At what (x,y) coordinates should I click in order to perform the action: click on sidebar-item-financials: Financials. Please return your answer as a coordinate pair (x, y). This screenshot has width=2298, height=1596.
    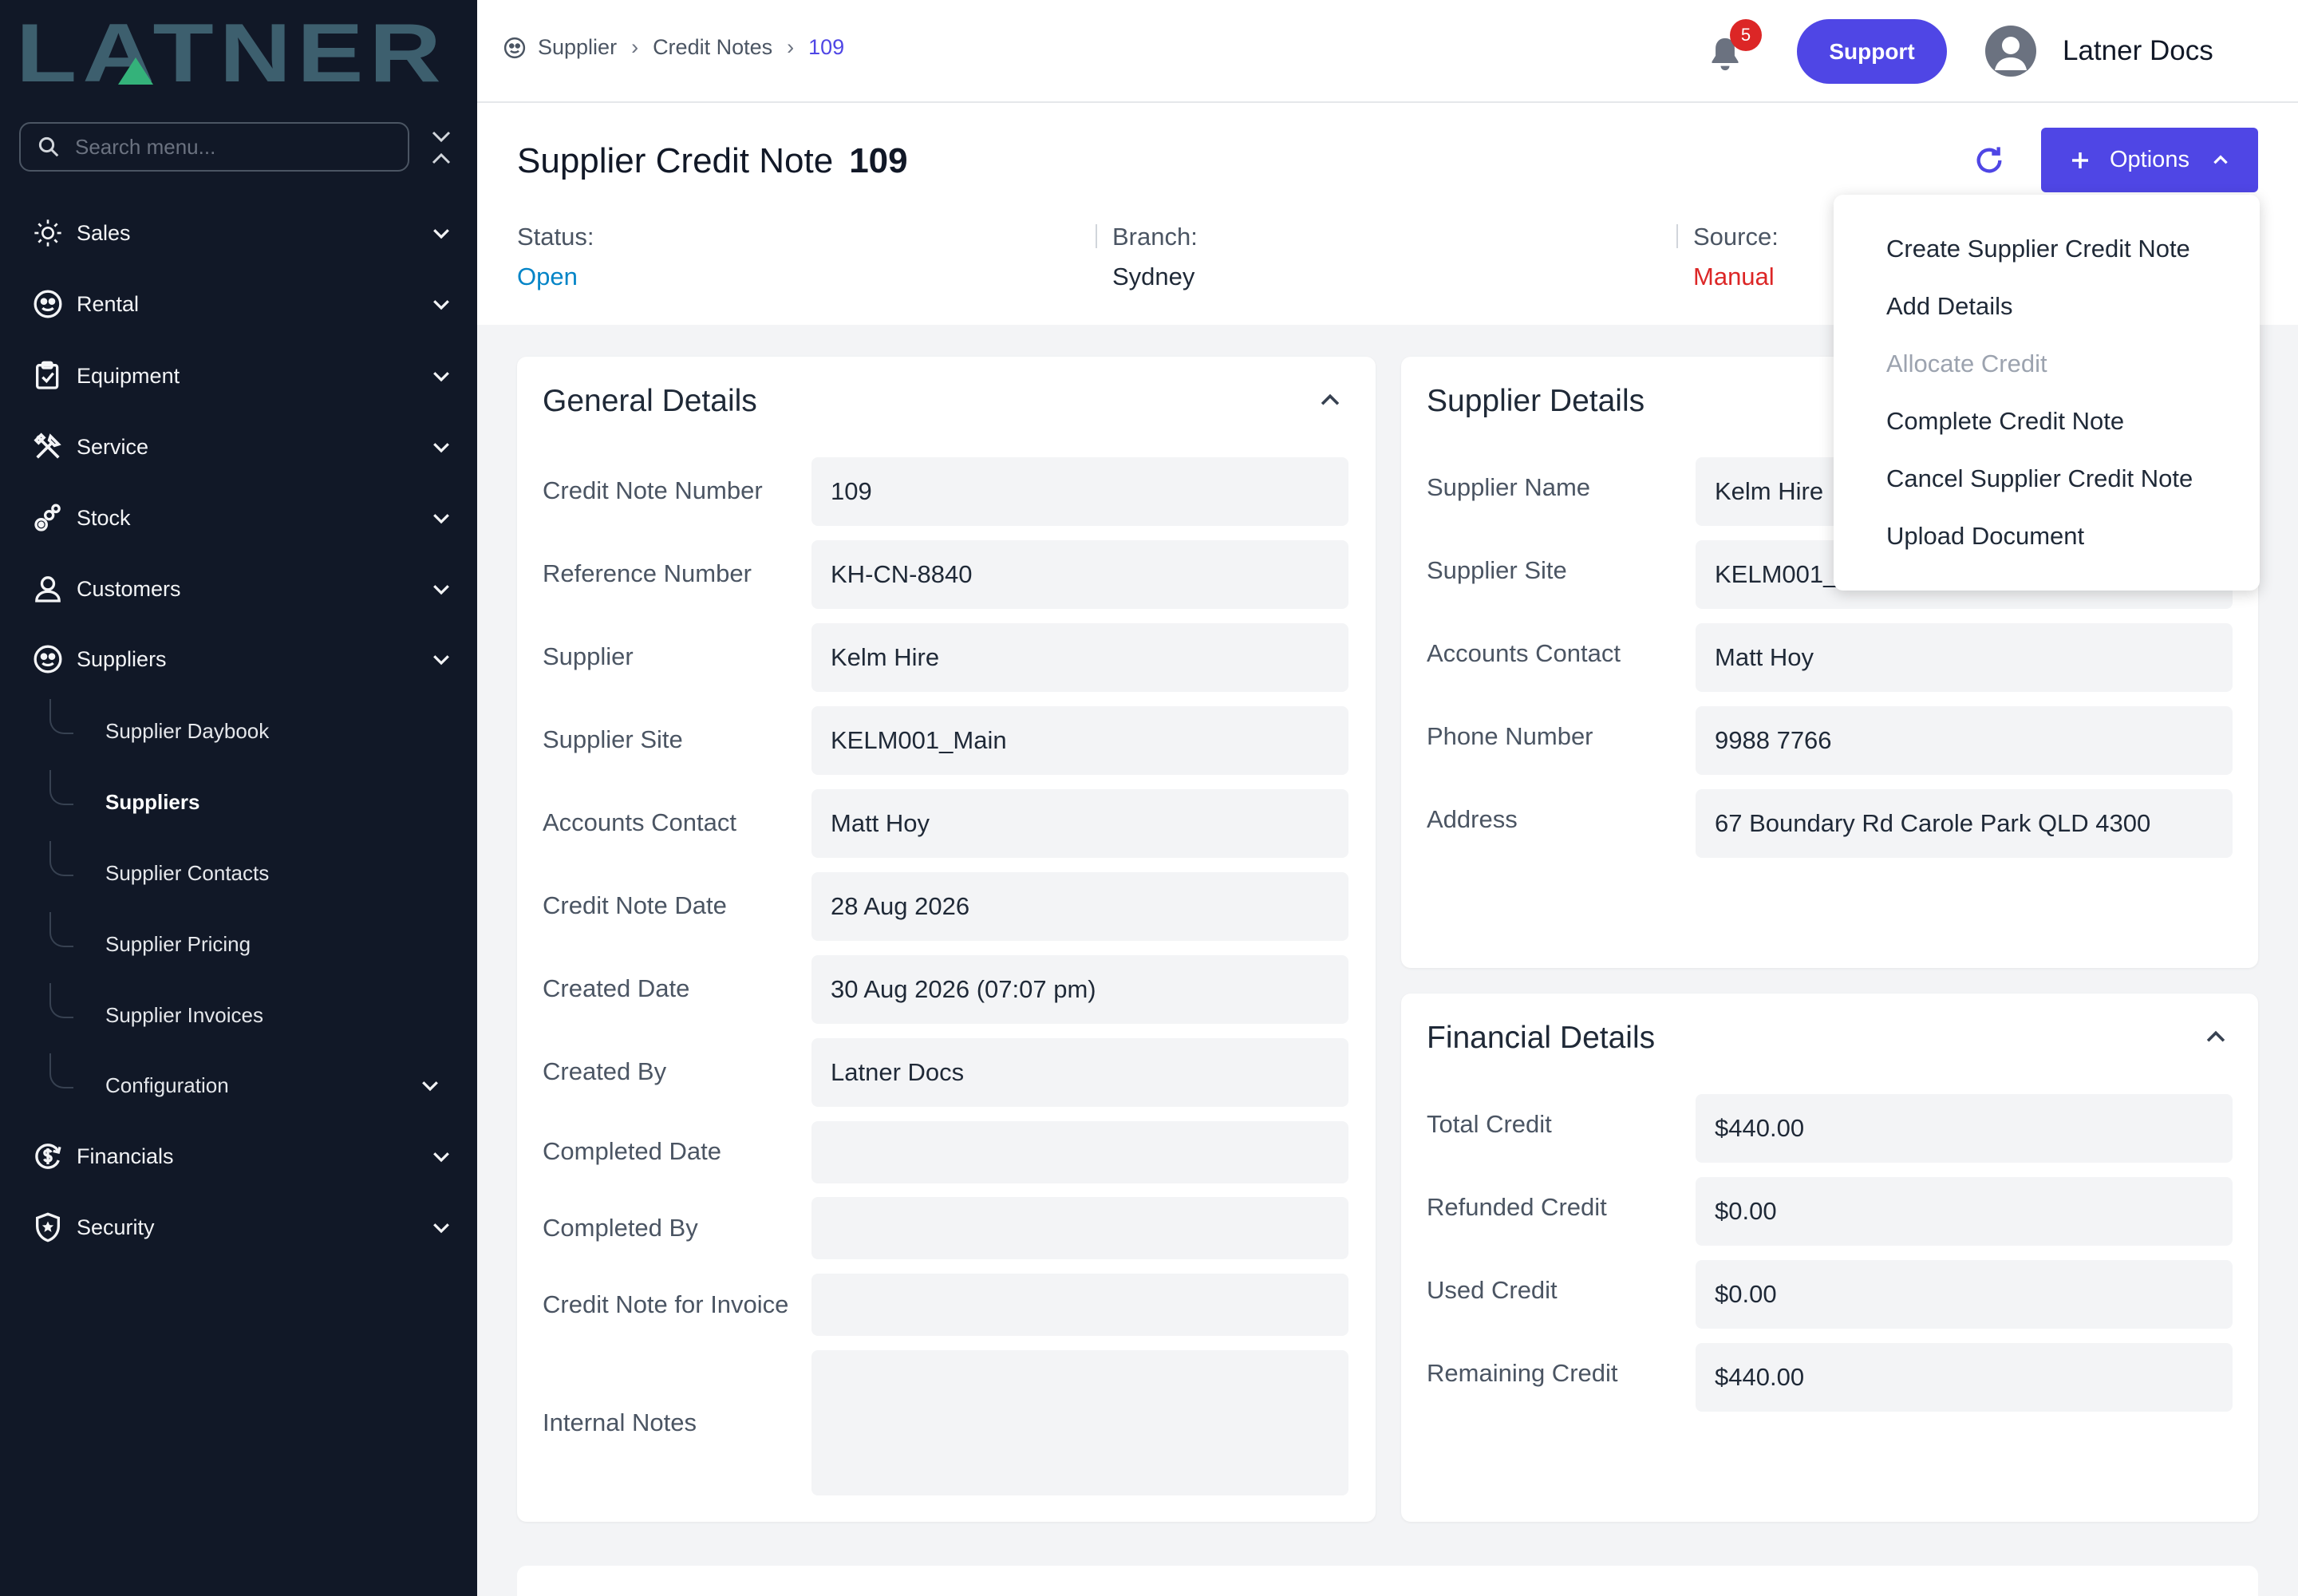
    Looking at the image, I should click on (239, 1156).